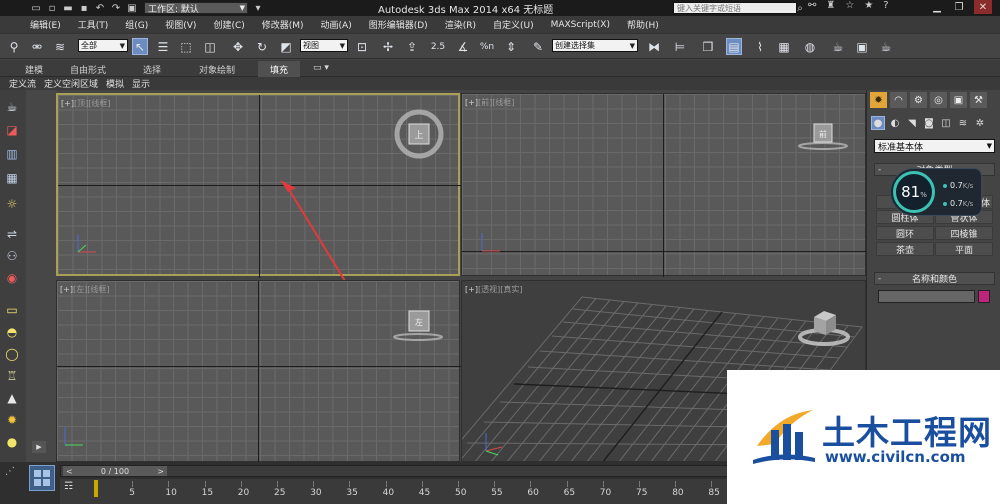  What do you see at coordinates (180, 24) in the screenshot?
I see `menu-views: 视图(V)` at bounding box center [180, 24].